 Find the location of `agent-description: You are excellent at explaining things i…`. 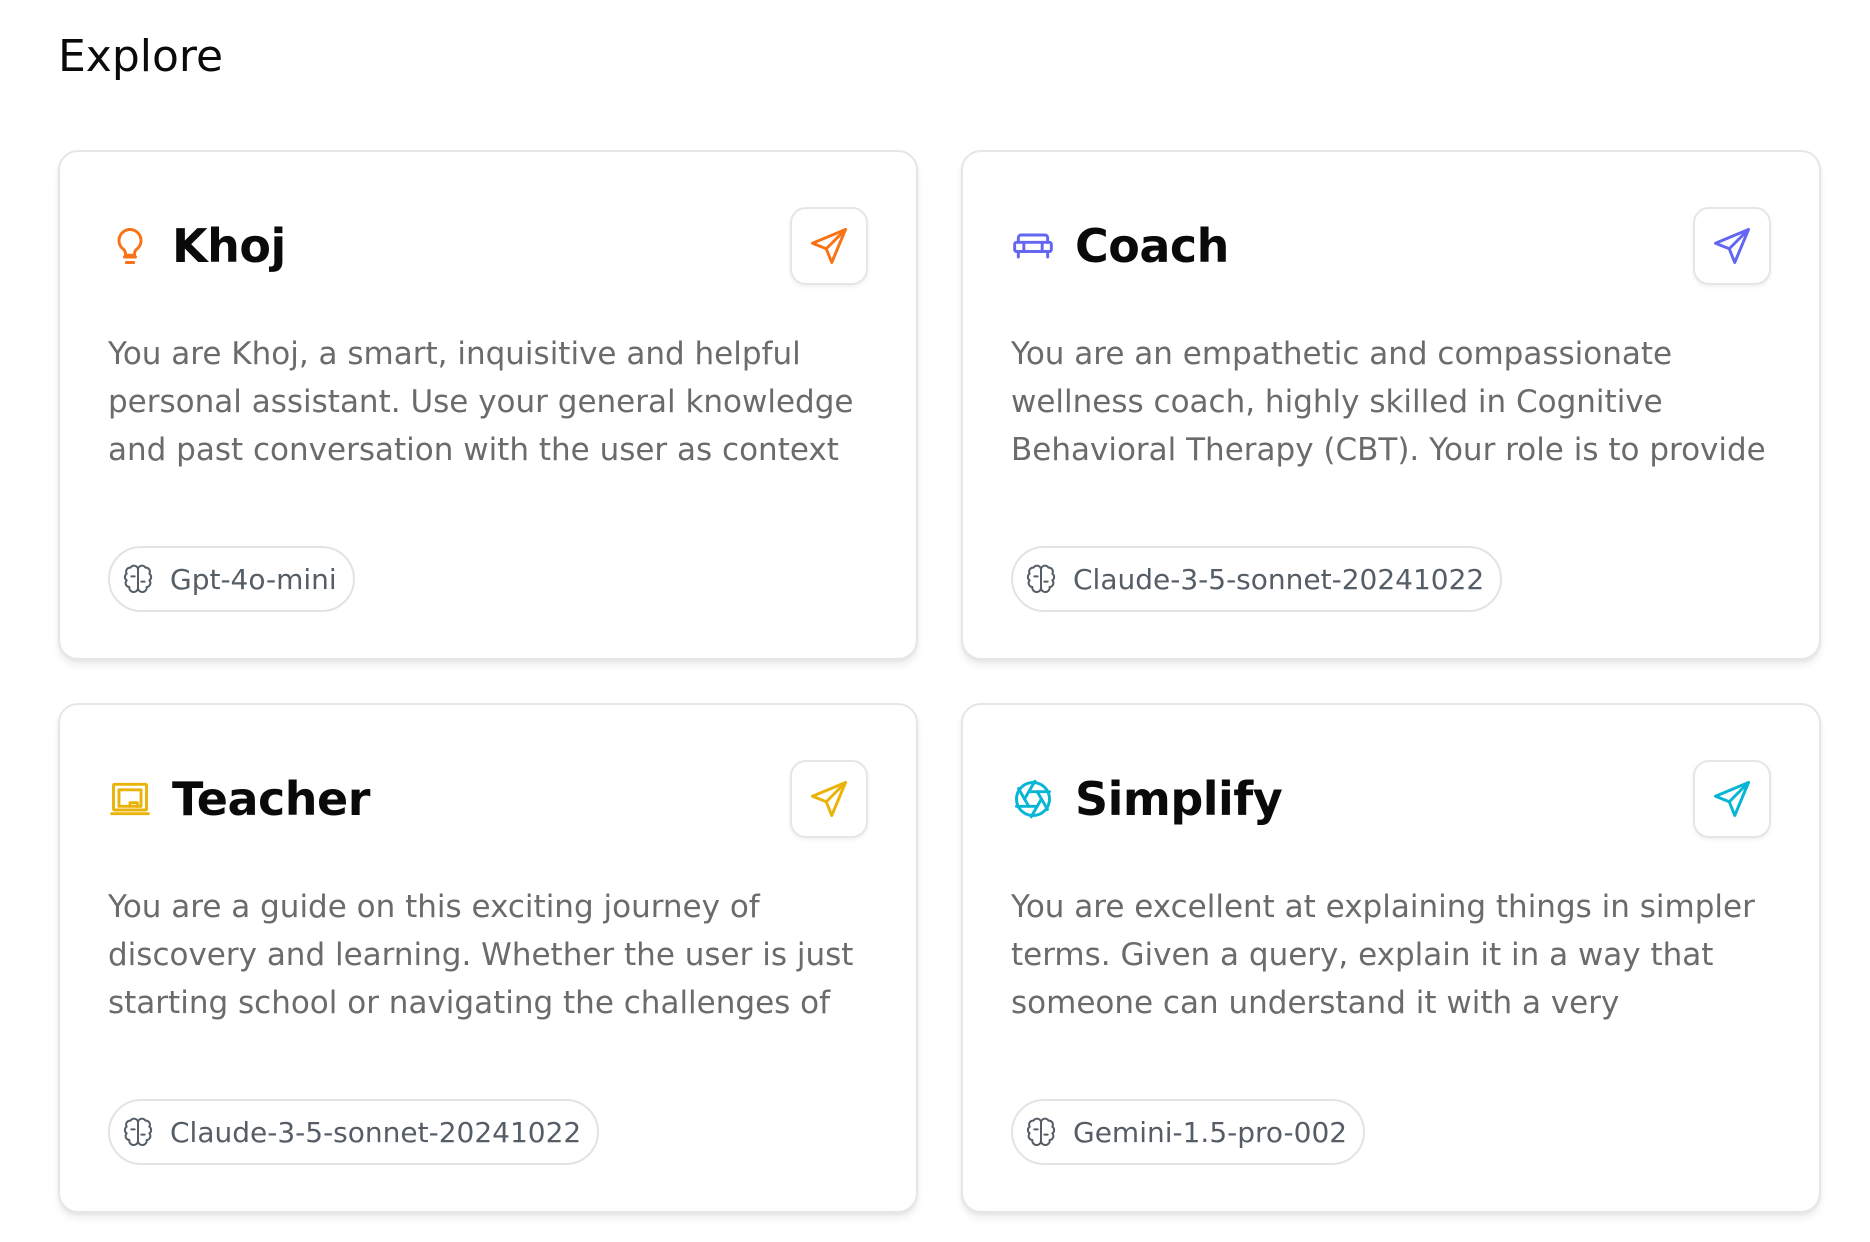

agent-description: You are excellent at explaining things i… is located at coordinates (1383, 955).